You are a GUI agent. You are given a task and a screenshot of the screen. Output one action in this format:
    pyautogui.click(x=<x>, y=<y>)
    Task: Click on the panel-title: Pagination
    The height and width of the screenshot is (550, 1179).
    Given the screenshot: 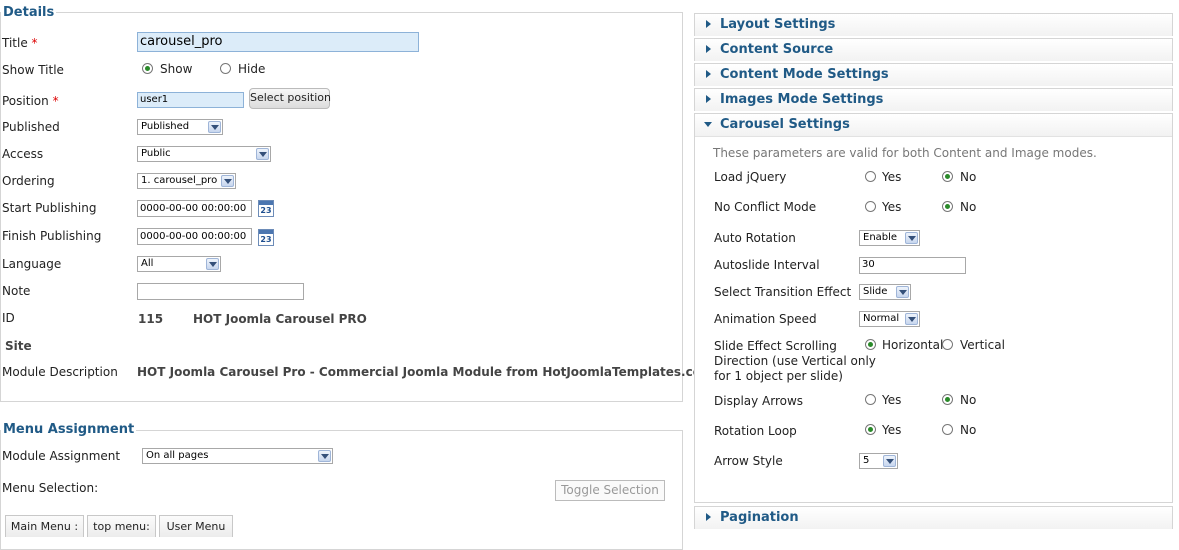 What is the action you would take?
    pyautogui.click(x=759, y=517)
    